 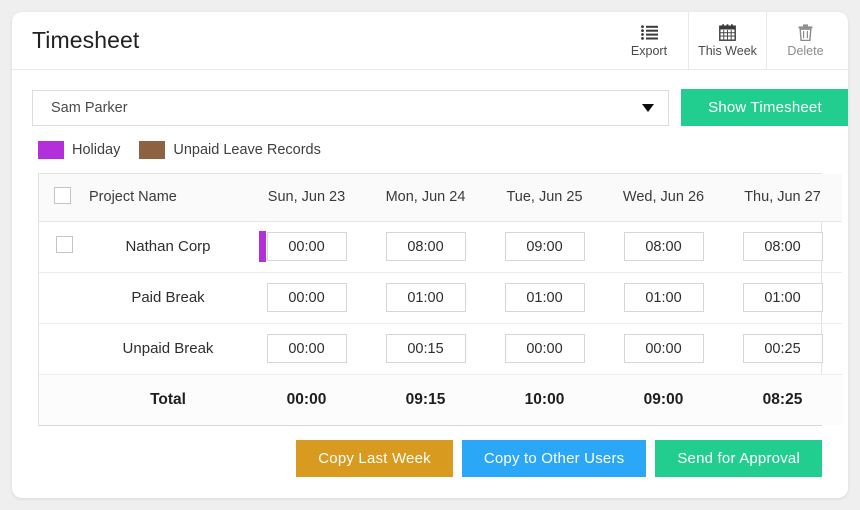 What do you see at coordinates (64, 399) in the screenshot?
I see `total-select-cell` at bounding box center [64, 399].